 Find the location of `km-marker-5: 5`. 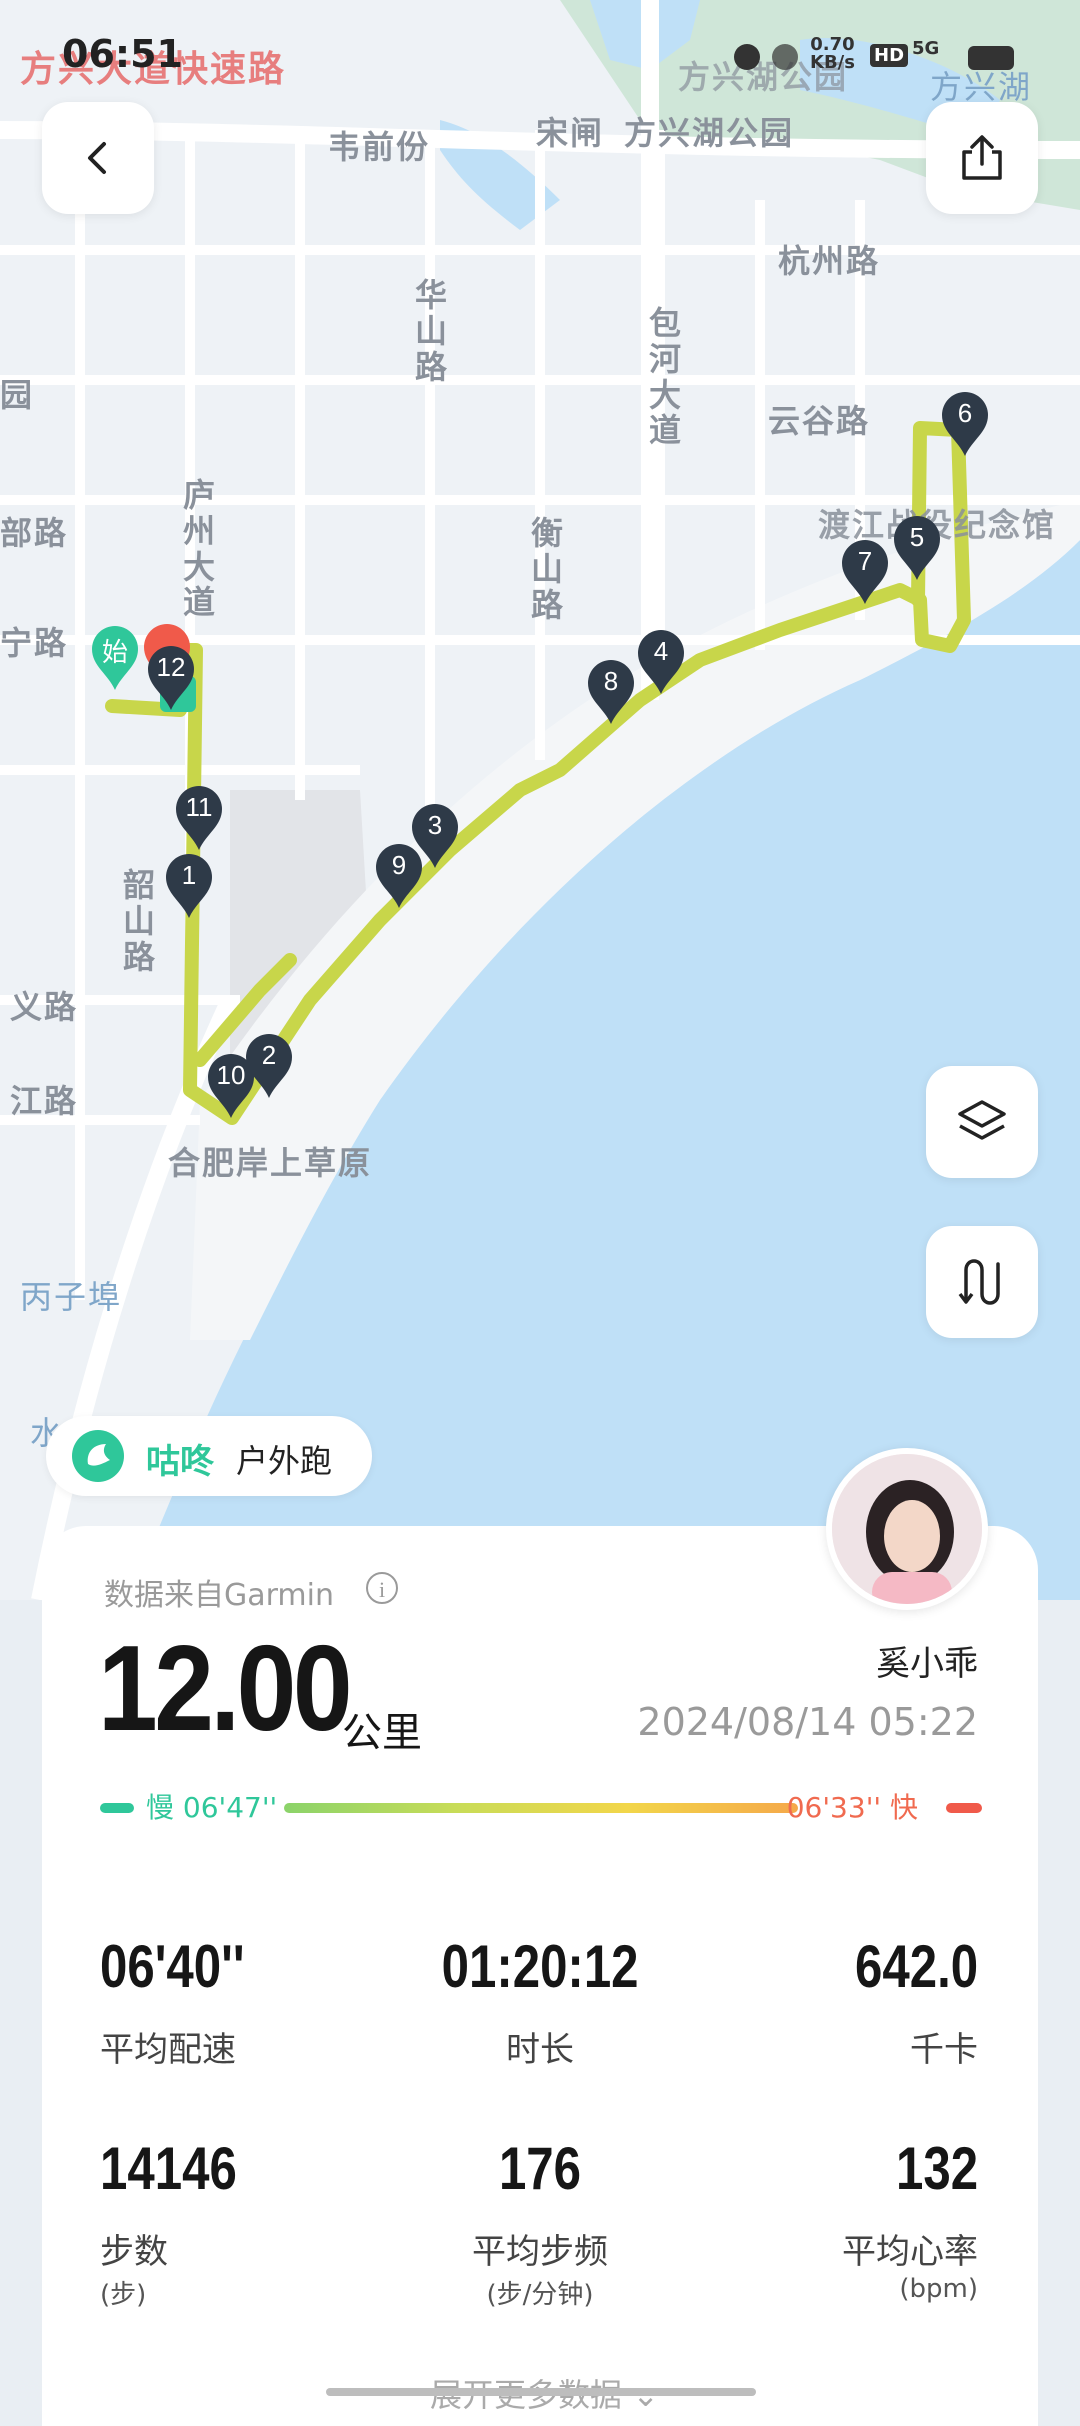

km-marker-5: 5 is located at coordinates (917, 547).